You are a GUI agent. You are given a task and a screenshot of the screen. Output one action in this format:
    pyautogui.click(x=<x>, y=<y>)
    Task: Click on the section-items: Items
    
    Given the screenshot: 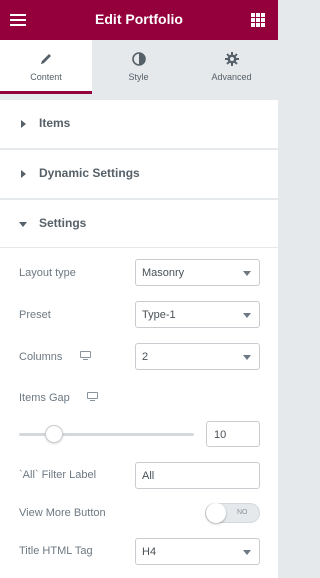 What is the action you would take?
    pyautogui.click(x=139, y=124)
    